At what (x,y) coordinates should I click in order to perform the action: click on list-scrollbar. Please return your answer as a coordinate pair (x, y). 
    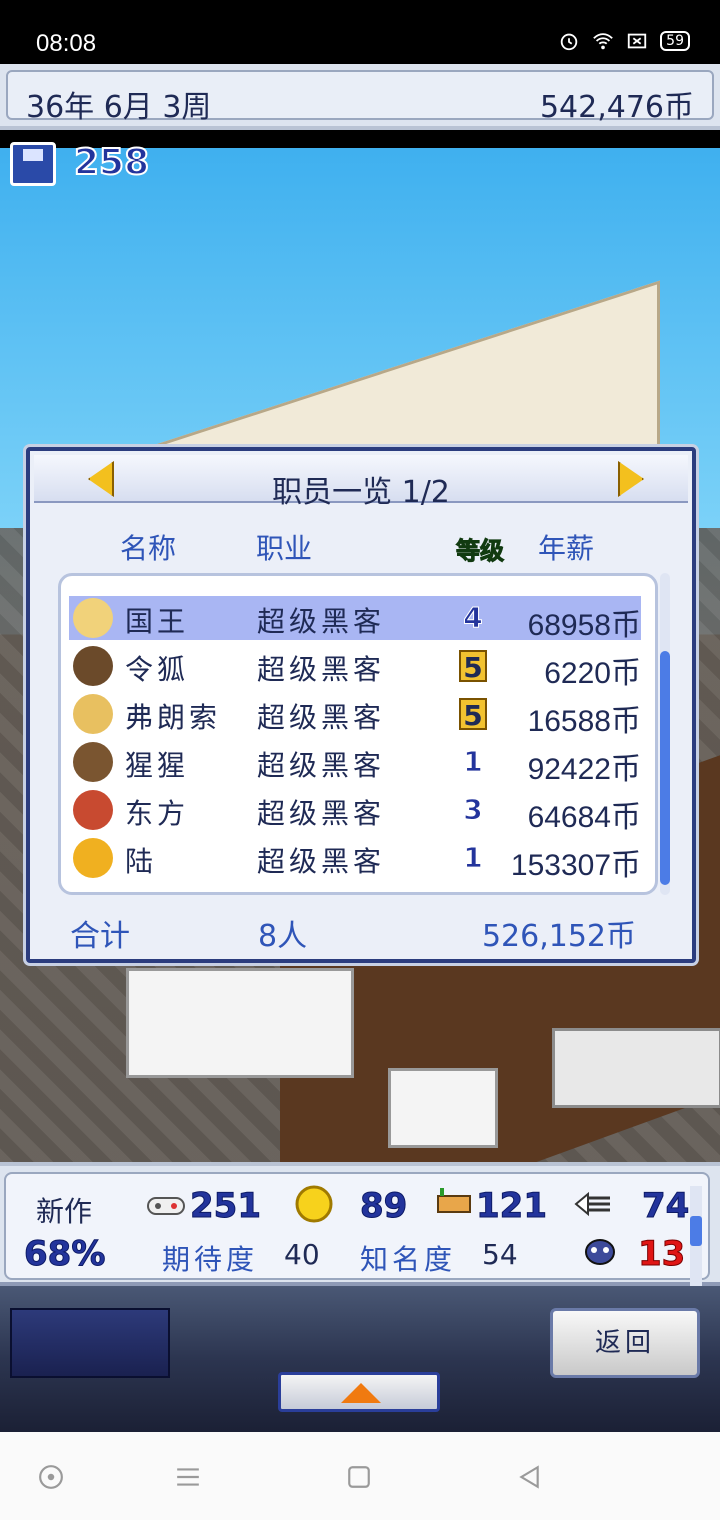
    Looking at the image, I should click on (665, 734).